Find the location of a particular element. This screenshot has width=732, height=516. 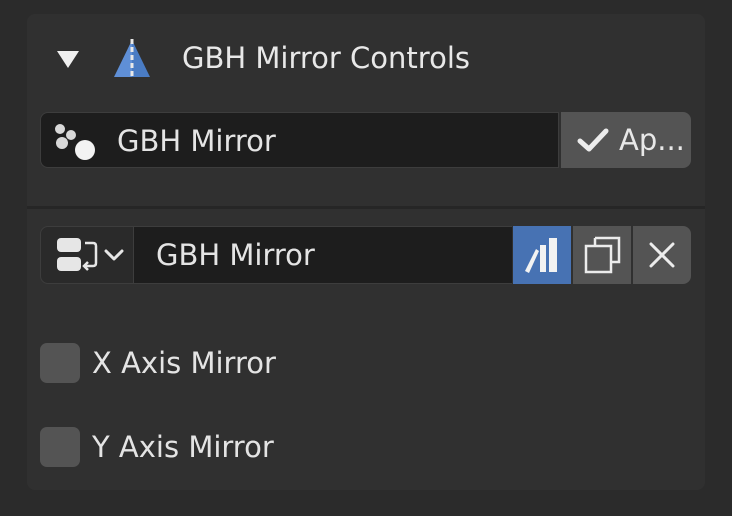

x-axis-mirror-label: X Axis Mirror is located at coordinates (184, 363).